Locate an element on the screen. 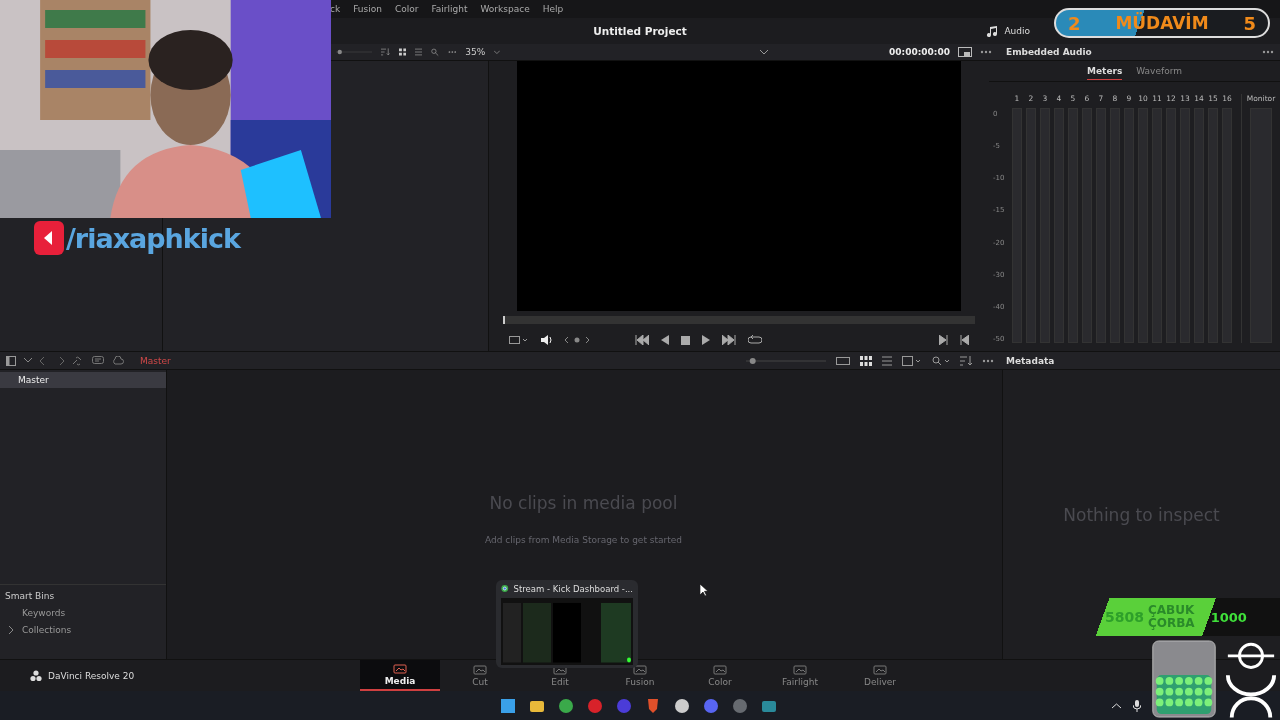  bin-item: Collections is located at coordinates (47, 630).